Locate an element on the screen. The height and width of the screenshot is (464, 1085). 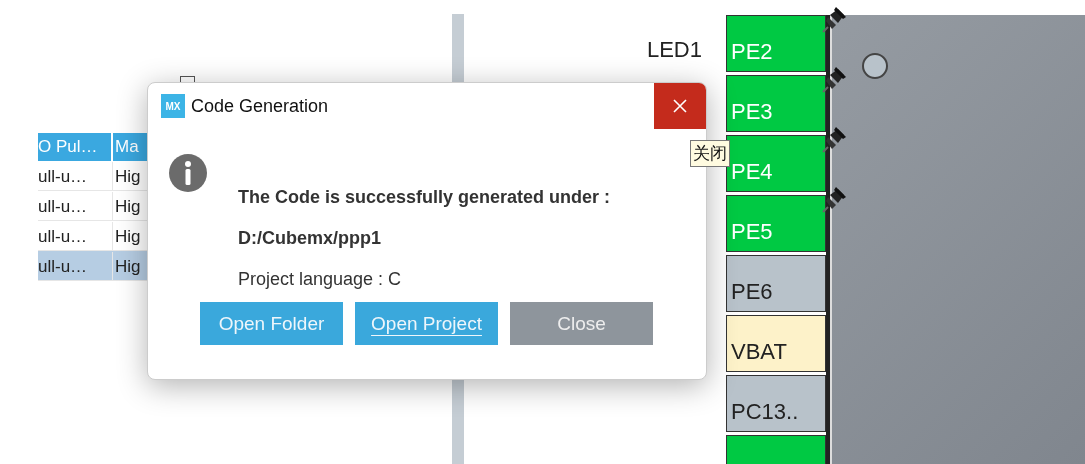
dialog-button: Open Project is located at coordinates (426, 323).